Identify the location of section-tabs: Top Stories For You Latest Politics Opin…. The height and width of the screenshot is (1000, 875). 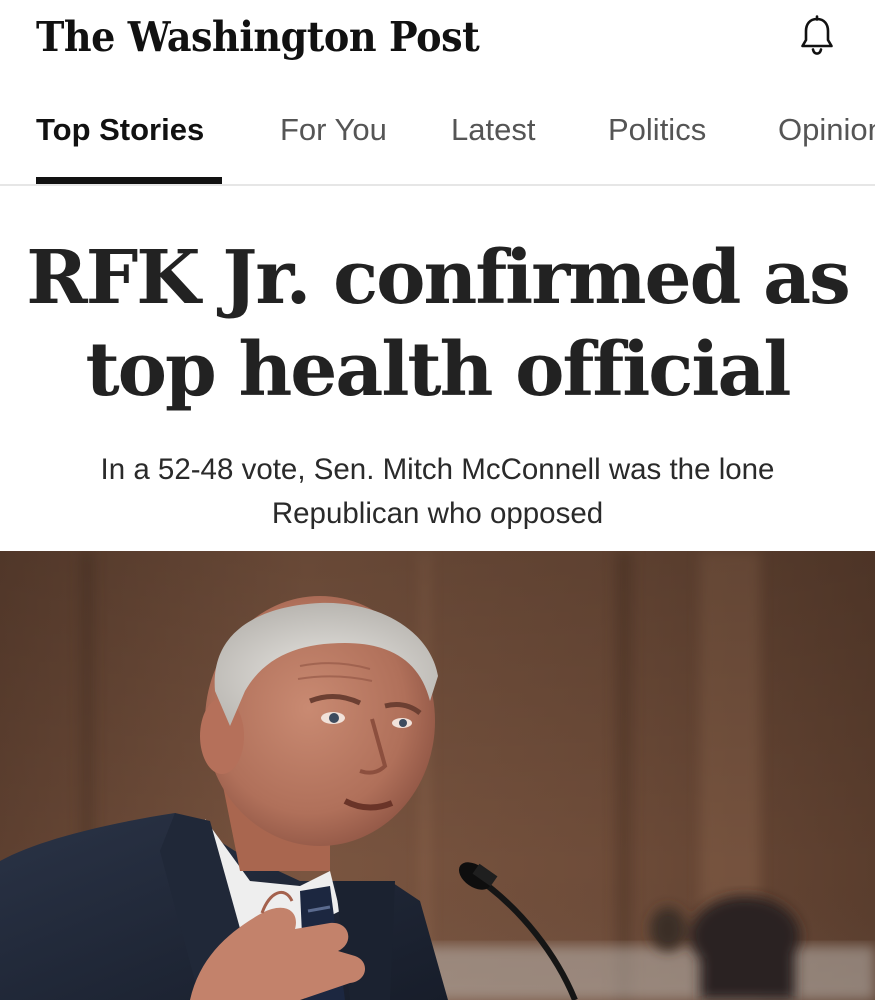
(437, 142).